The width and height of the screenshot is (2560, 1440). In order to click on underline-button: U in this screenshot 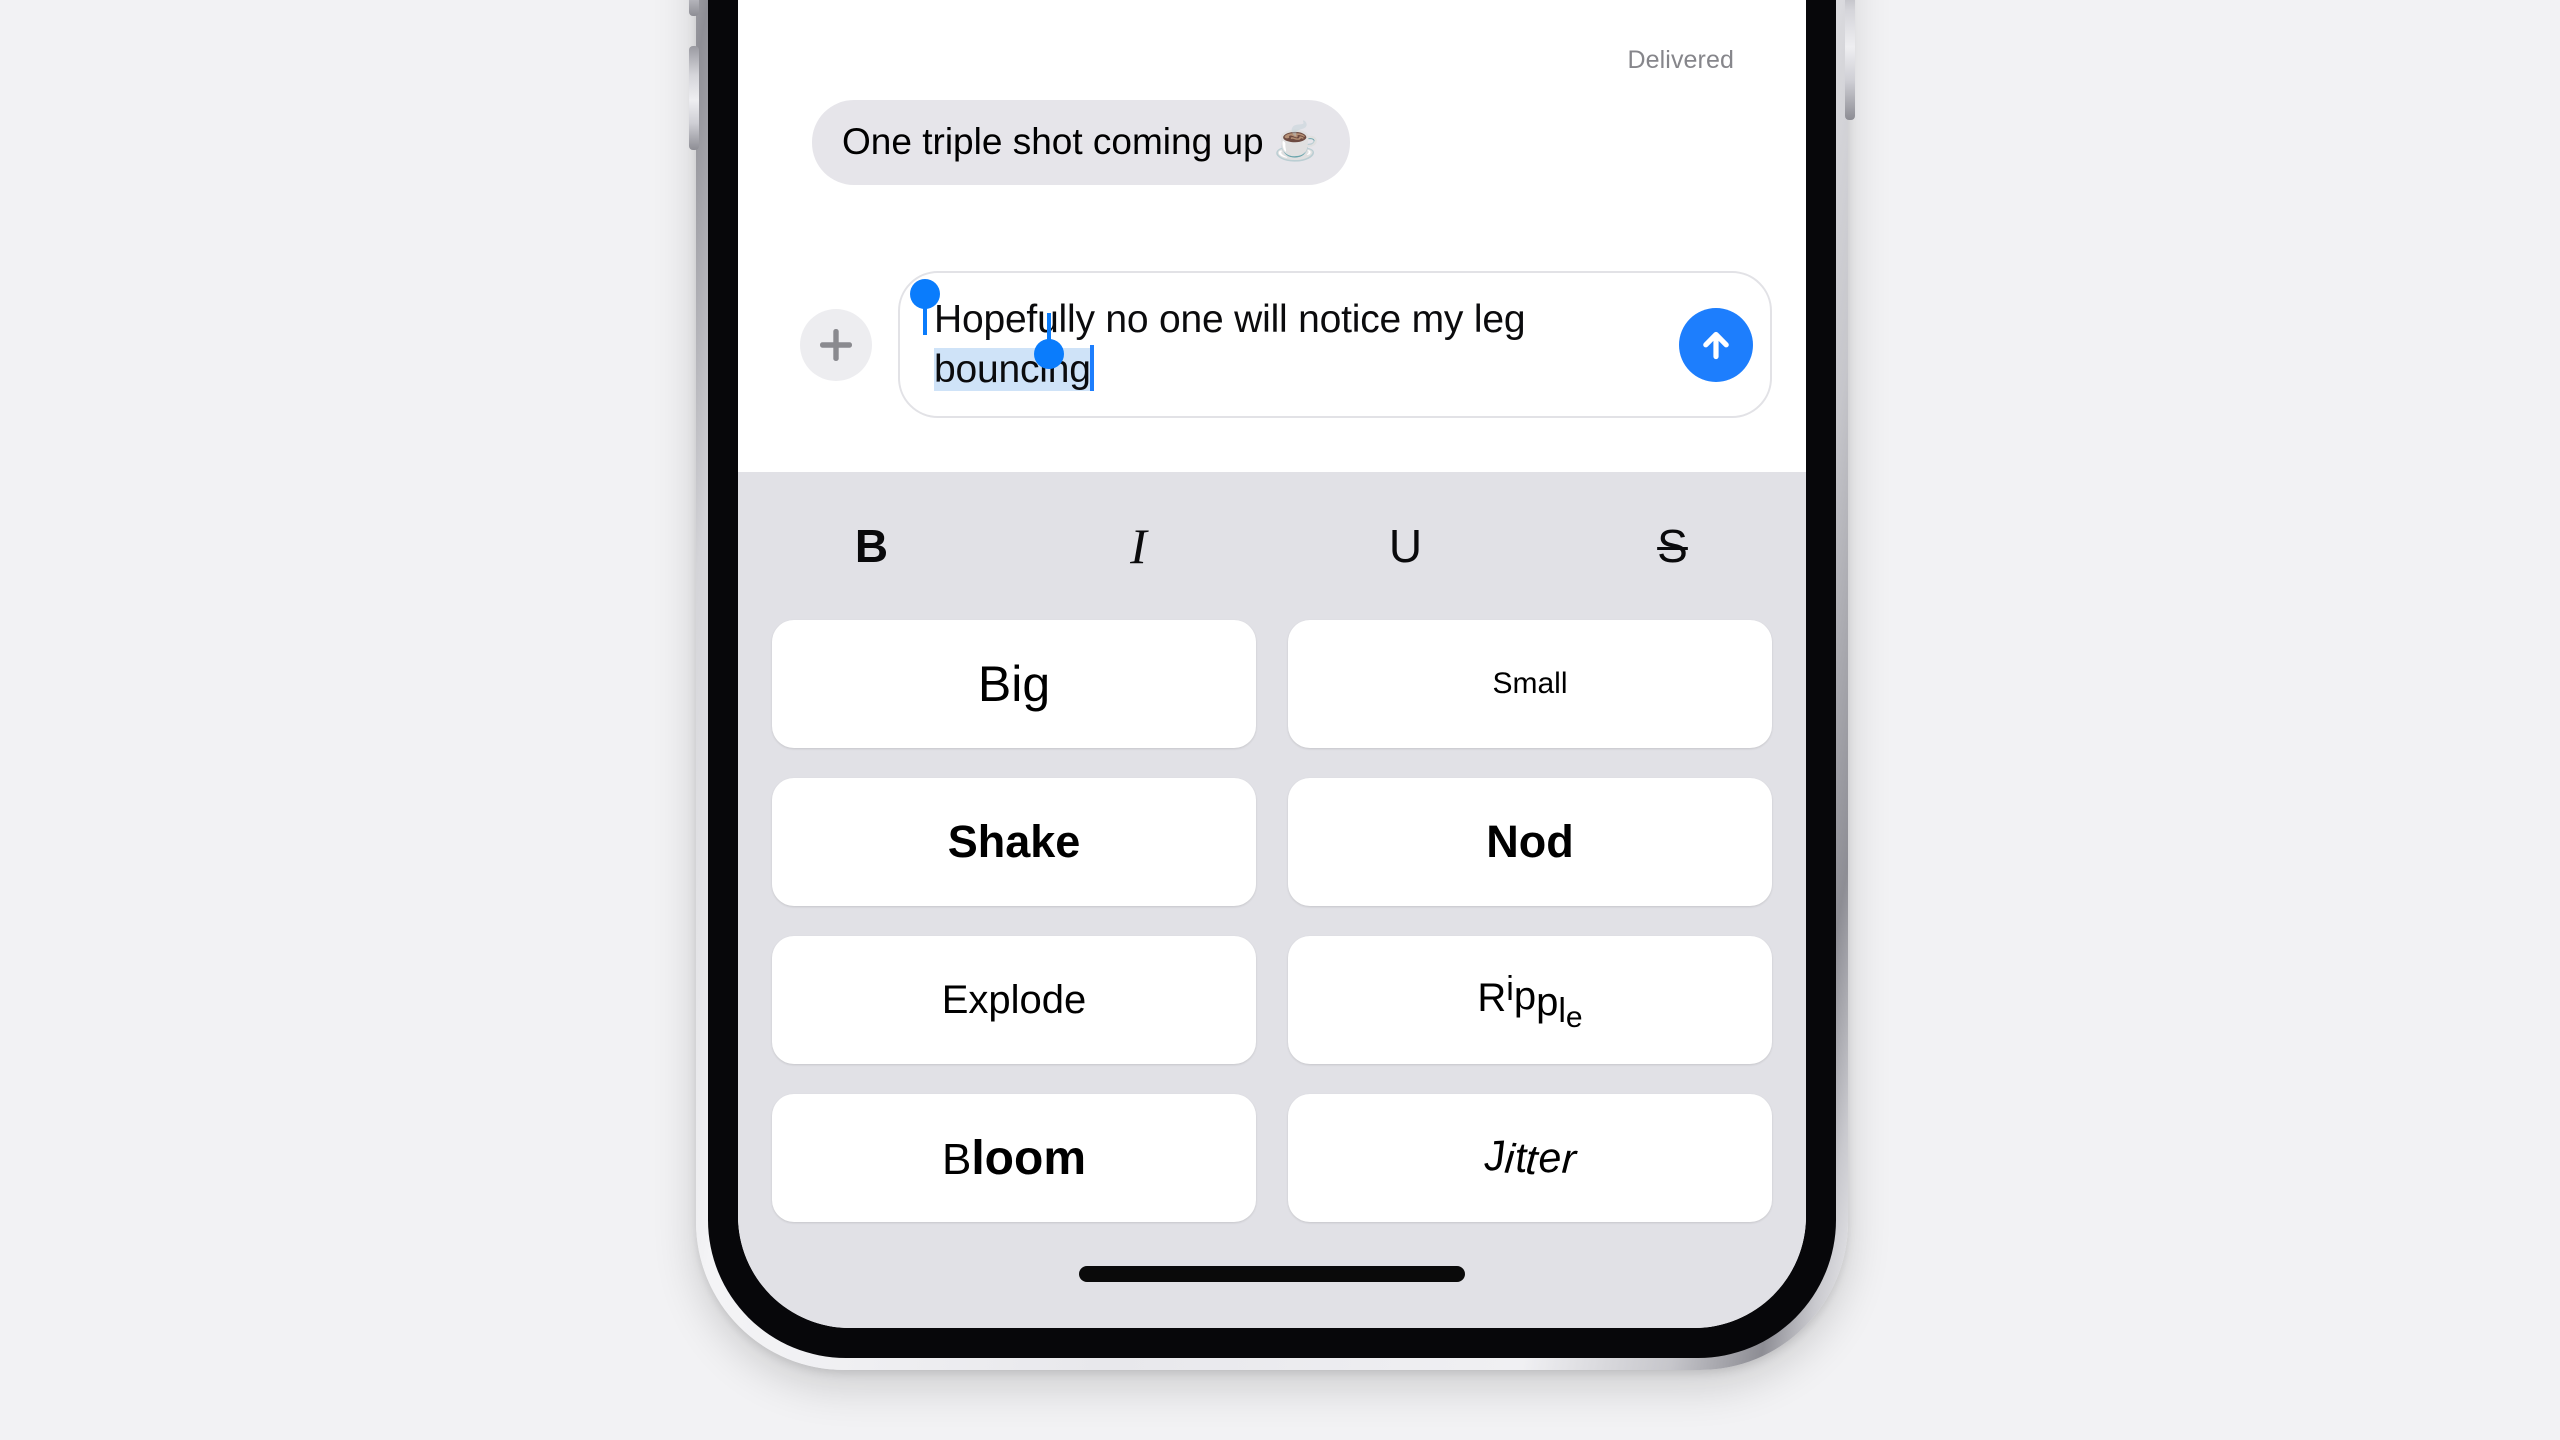, I will do `click(1405, 546)`.